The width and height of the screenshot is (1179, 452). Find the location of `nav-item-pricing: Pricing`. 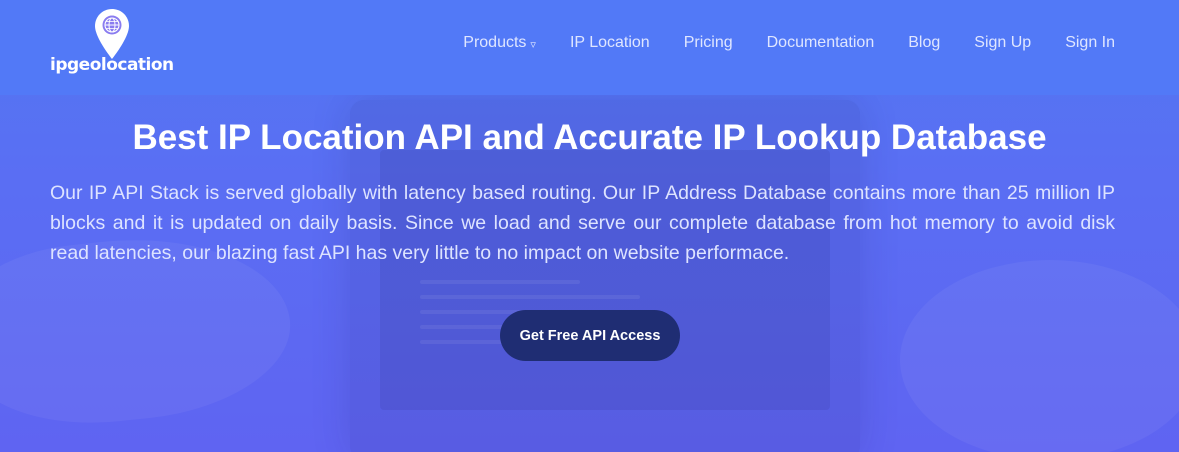

nav-item-pricing: Pricing is located at coordinates (708, 43).